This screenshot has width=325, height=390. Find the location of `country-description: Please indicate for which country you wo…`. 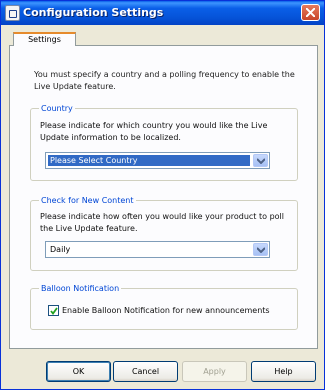

country-description: Please indicate for which country you wo… is located at coordinates (154, 131).